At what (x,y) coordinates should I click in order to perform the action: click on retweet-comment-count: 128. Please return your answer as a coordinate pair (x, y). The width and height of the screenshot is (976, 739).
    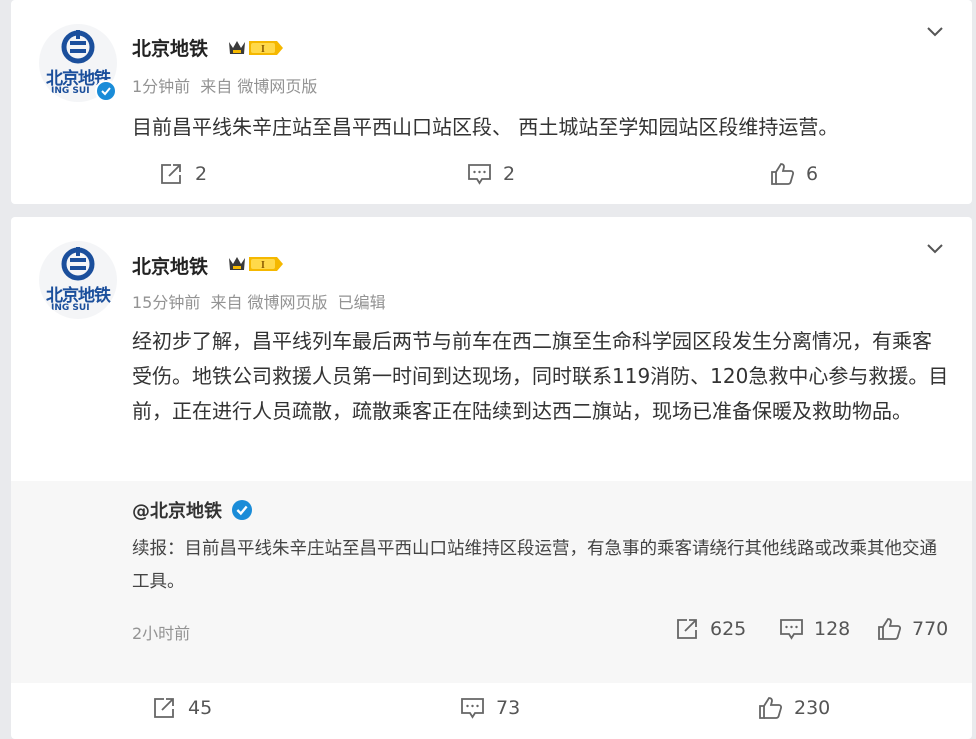
    Looking at the image, I should click on (832, 629).